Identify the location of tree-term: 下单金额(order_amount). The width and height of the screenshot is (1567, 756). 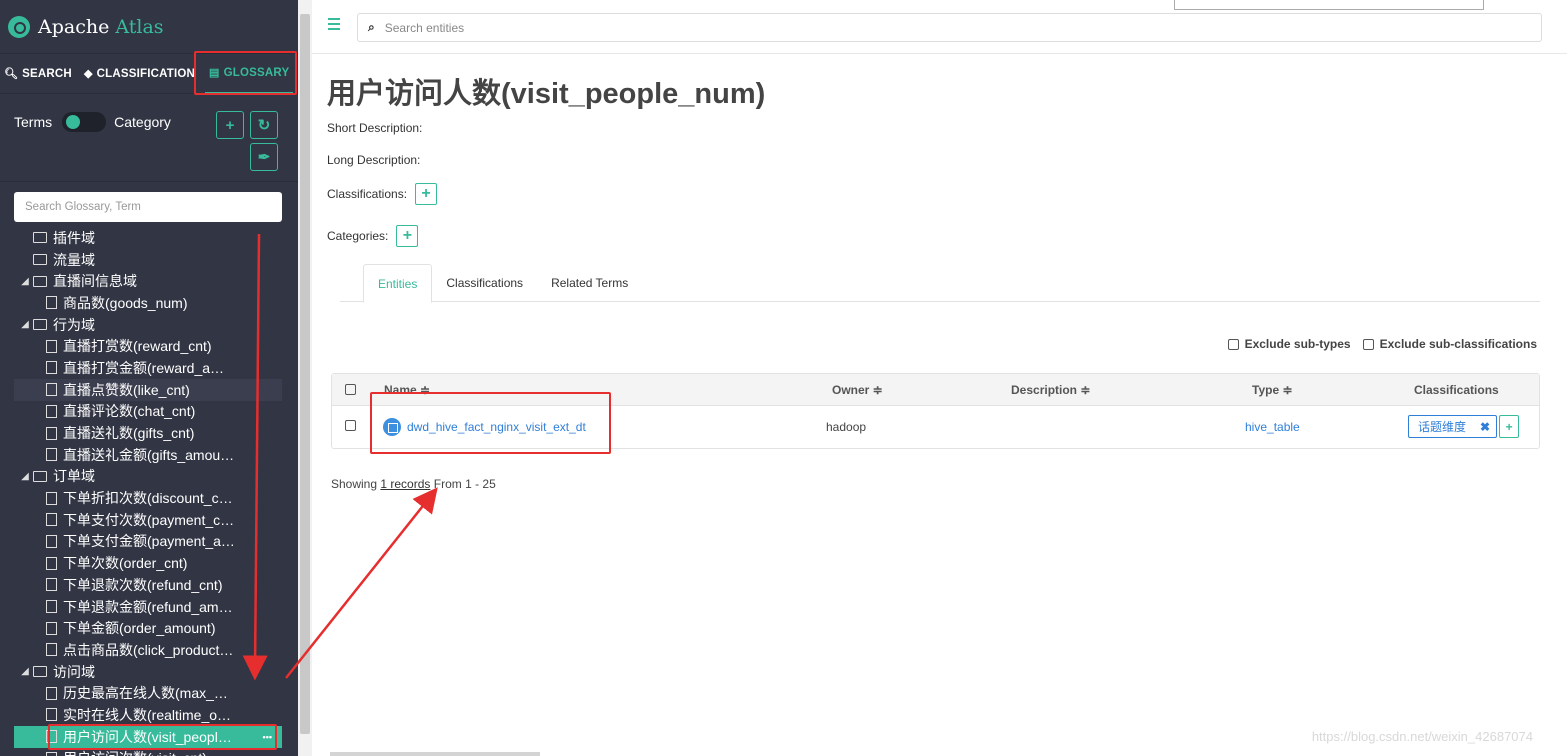
(148, 628).